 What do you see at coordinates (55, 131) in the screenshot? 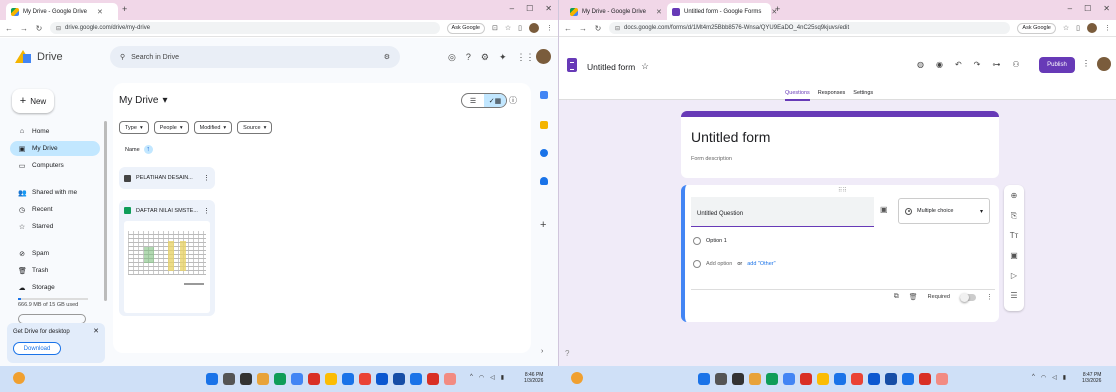
I see `sidebar-item-home: ⌂ Home` at bounding box center [55, 131].